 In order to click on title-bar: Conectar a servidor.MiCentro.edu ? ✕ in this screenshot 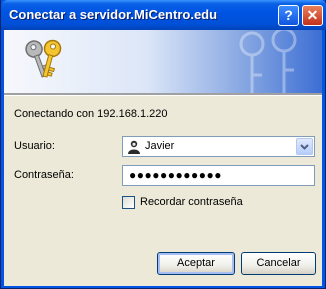, I will do `click(163, 15)`.